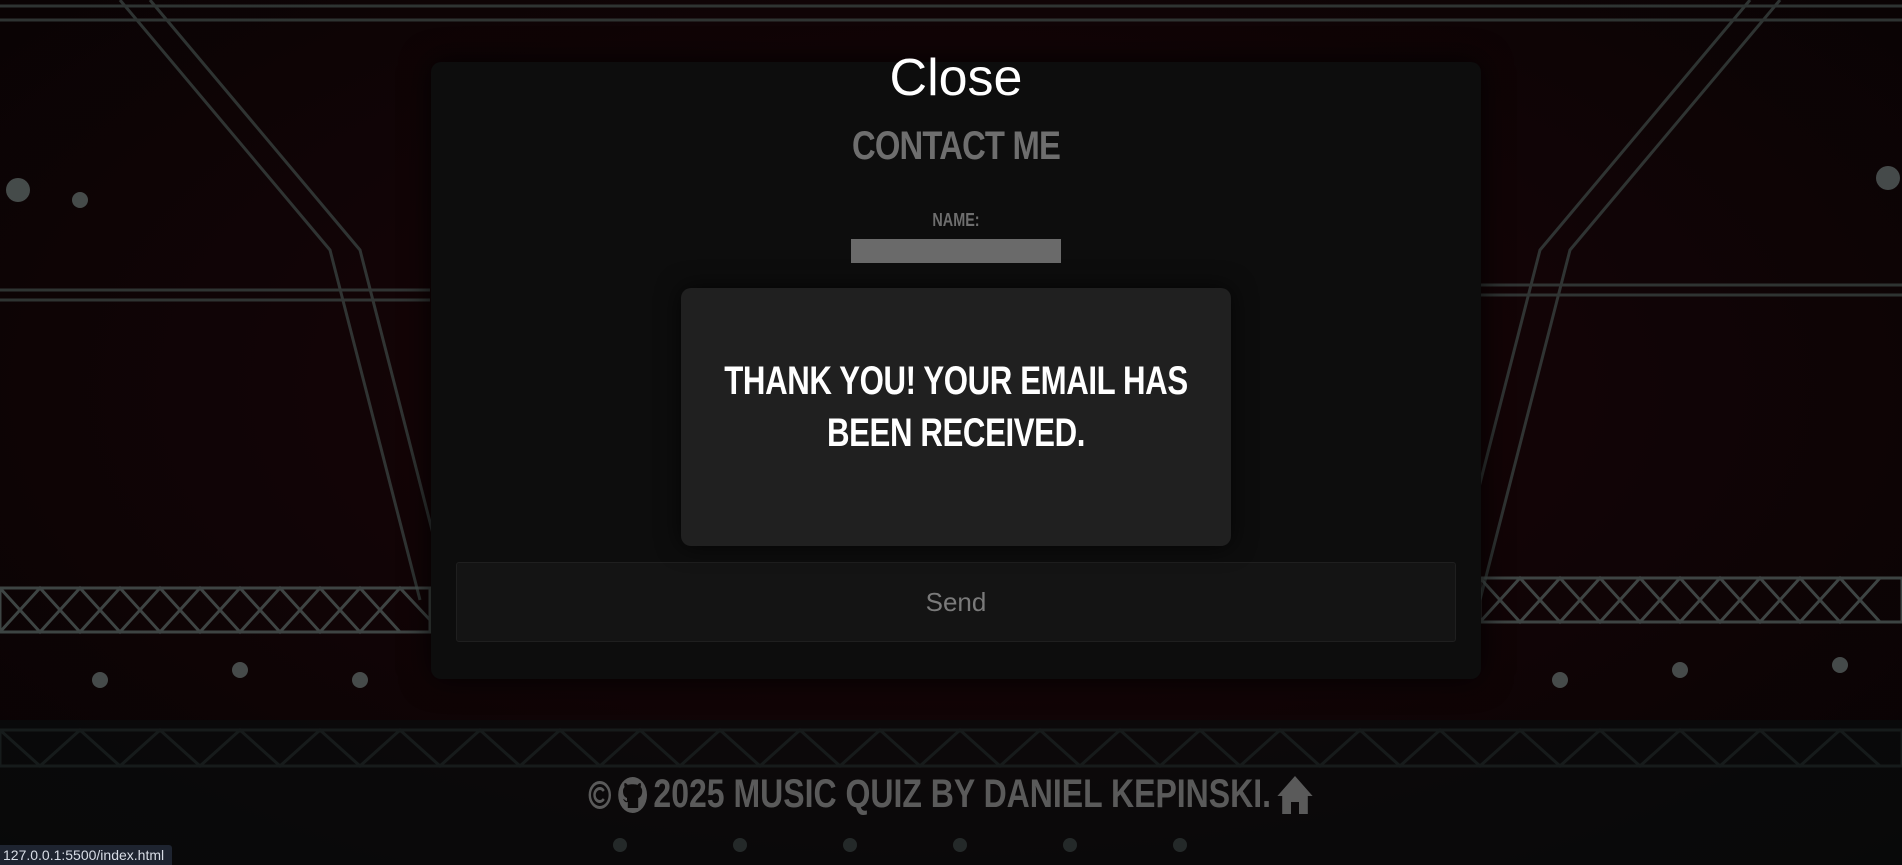  What do you see at coordinates (962, 794) in the screenshot?
I see `footer-text: 2025 Music Quiz by Daniel Kepinski.` at bounding box center [962, 794].